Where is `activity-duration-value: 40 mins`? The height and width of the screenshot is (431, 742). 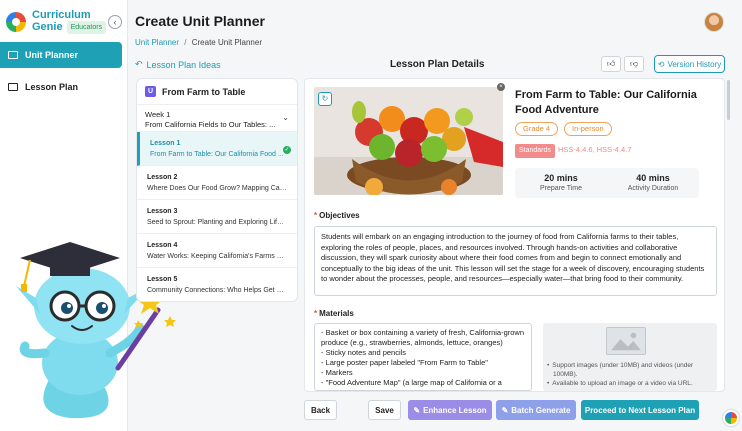
activity-duration-value: 40 mins is located at coordinates (653, 178).